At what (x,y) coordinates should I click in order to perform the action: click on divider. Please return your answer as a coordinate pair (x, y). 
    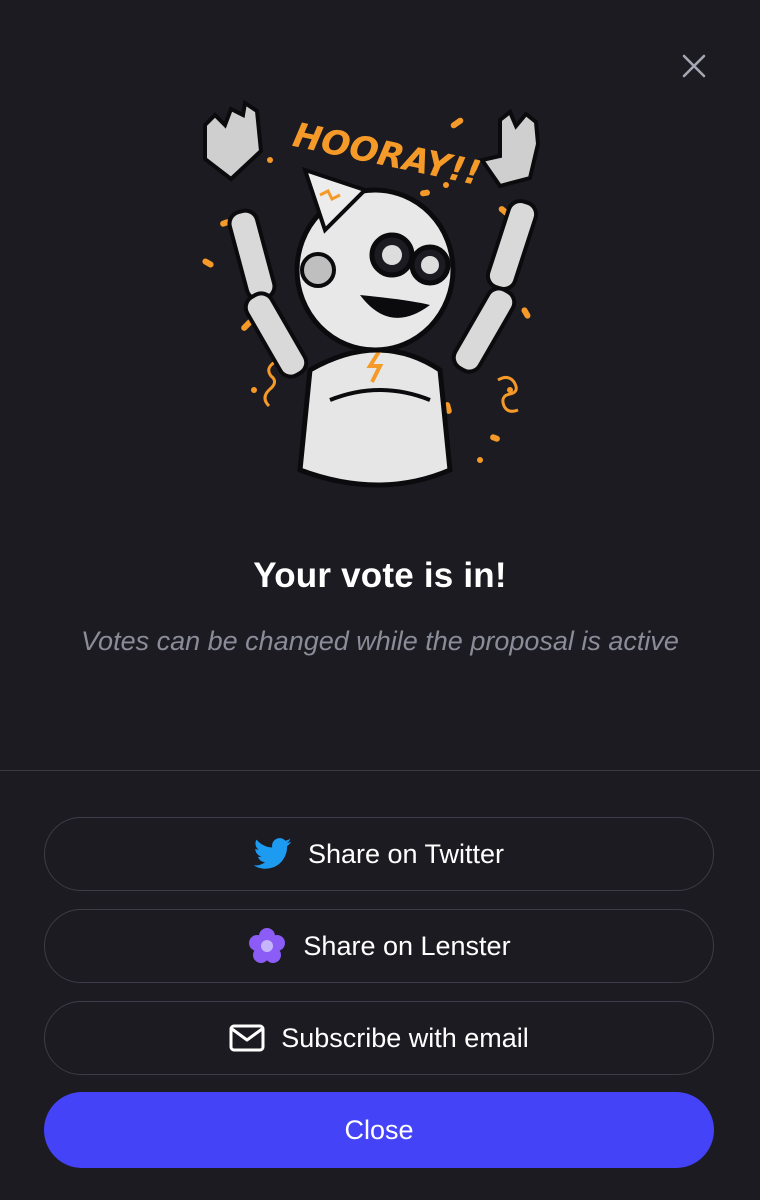
    Looking at the image, I should click on (380, 770).